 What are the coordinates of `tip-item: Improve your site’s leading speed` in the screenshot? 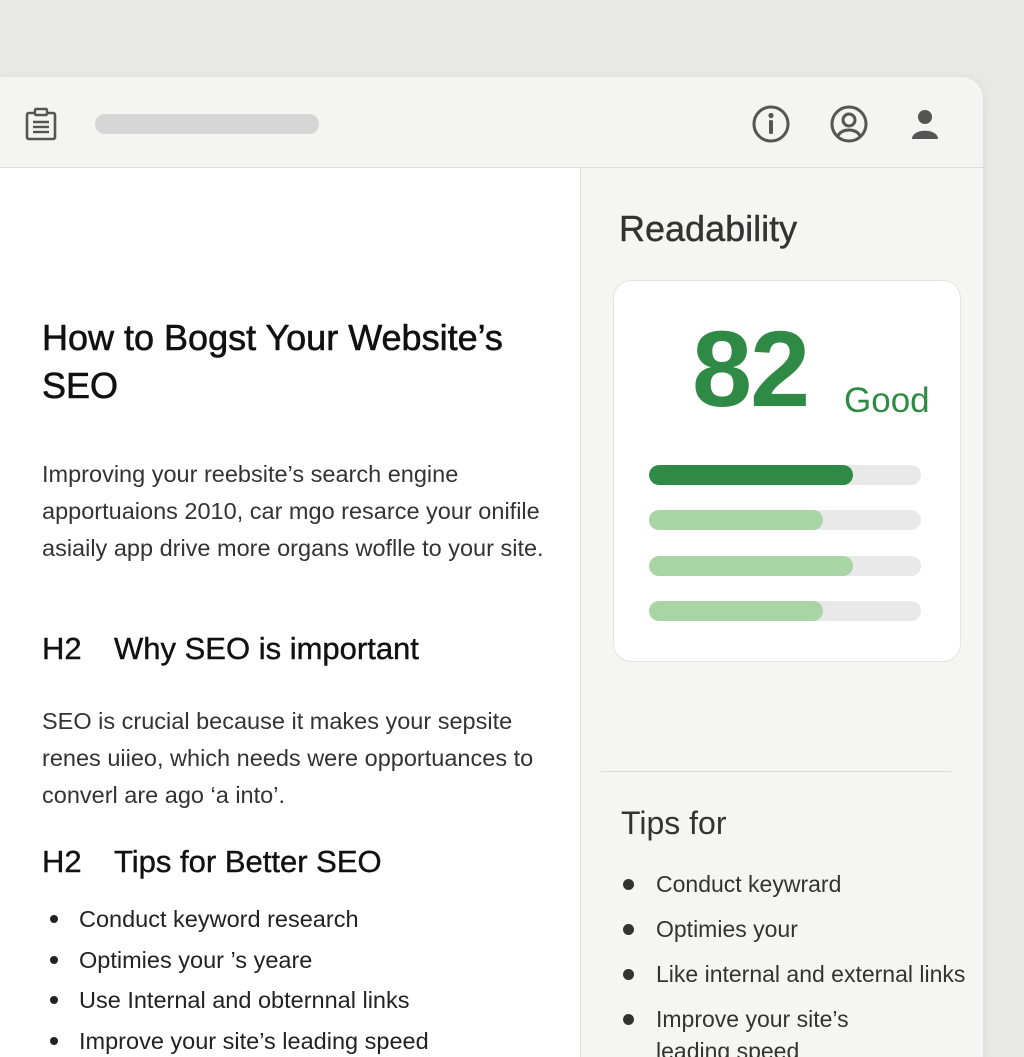 It's located at (763, 1030).